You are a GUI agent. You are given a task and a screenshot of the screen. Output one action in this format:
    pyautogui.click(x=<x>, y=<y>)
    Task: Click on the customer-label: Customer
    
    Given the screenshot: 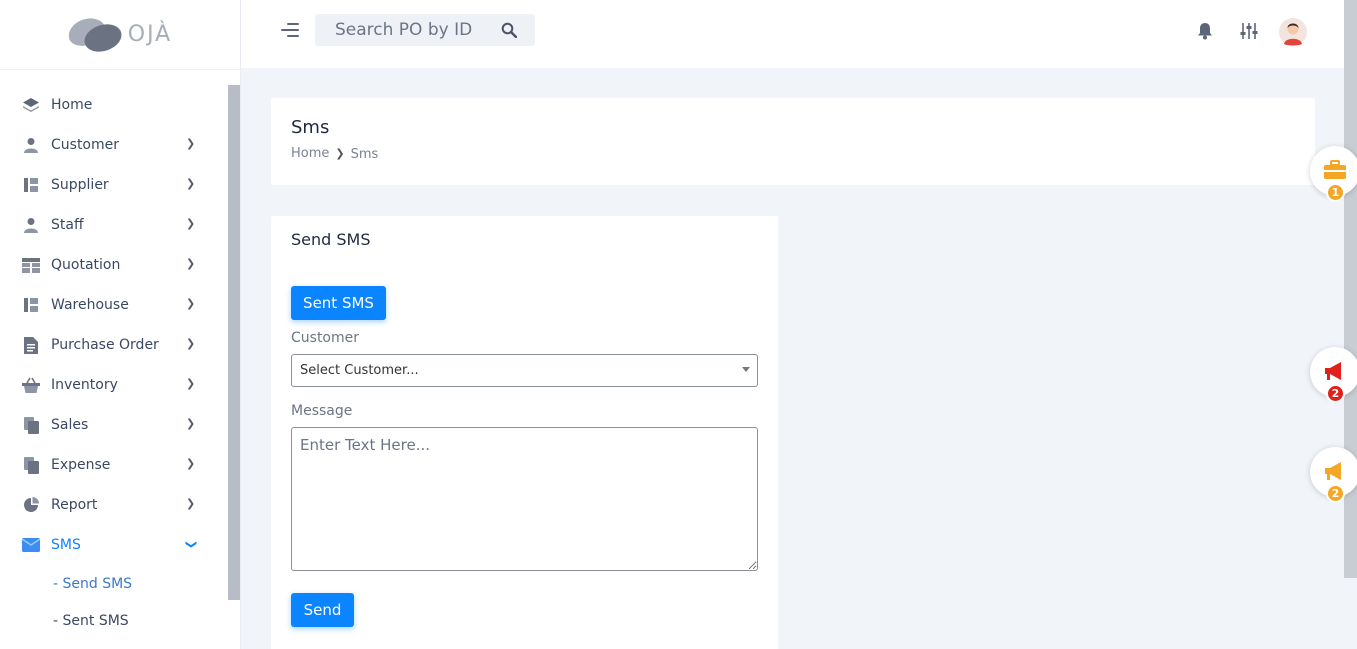 What is the action you would take?
    pyautogui.click(x=325, y=338)
    